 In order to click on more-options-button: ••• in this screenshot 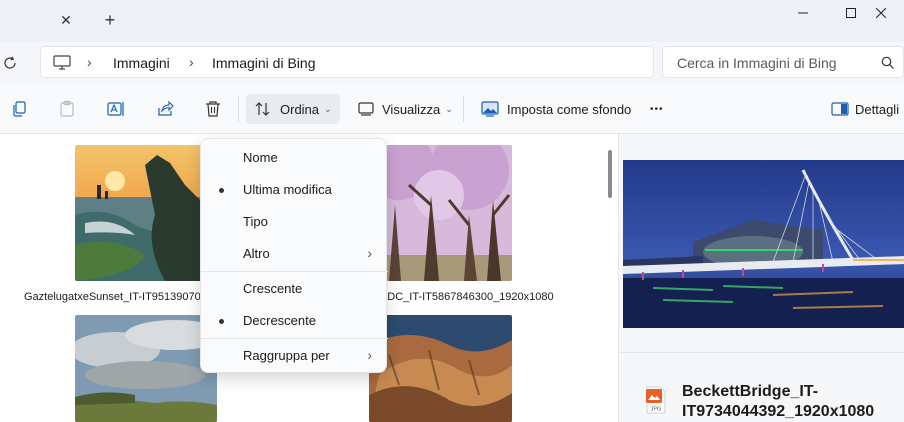, I will do `click(657, 109)`.